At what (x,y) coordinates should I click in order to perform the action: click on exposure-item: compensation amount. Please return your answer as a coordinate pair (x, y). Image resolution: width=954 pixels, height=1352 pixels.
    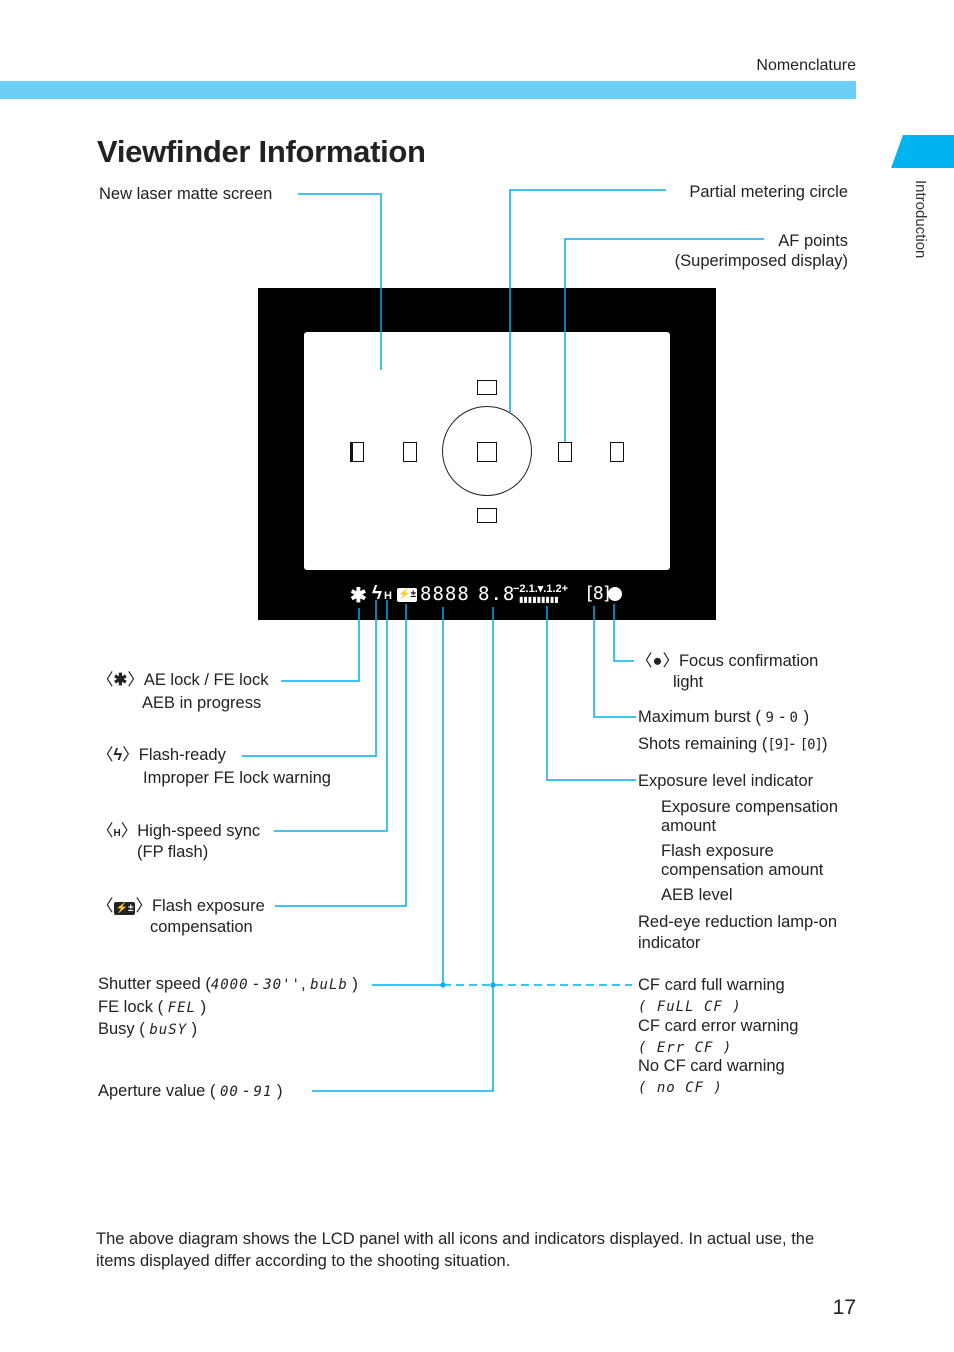
    Looking at the image, I should click on (742, 870).